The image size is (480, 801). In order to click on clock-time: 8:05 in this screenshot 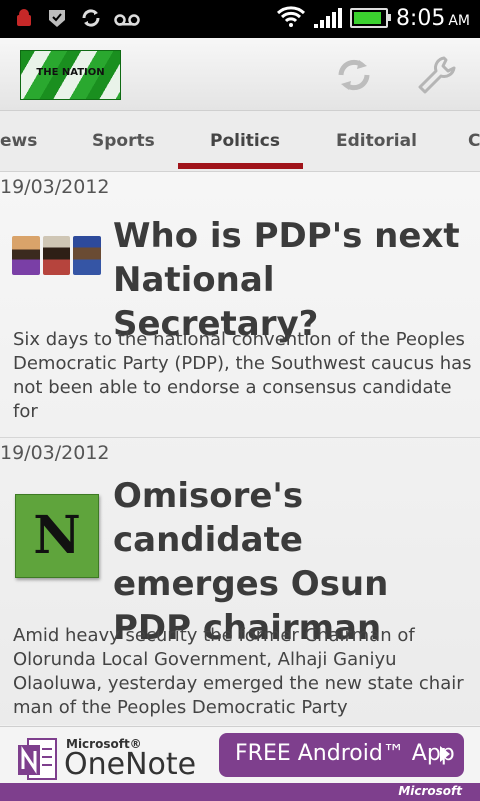, I will do `click(420, 18)`.